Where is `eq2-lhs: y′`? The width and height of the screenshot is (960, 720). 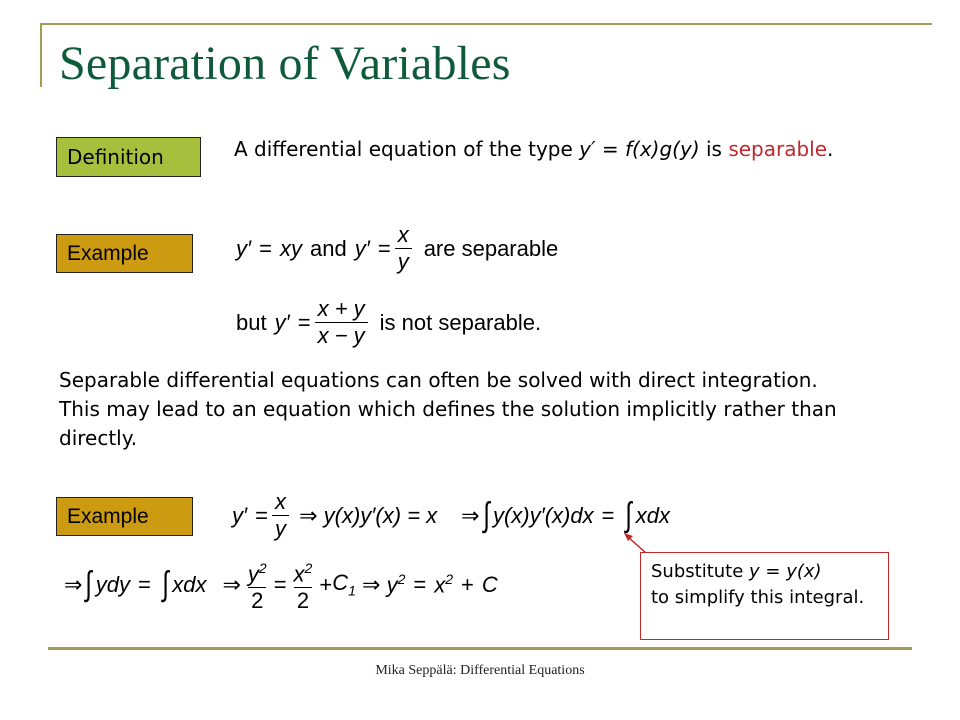
eq2-lhs: y′ is located at coordinates (362, 248).